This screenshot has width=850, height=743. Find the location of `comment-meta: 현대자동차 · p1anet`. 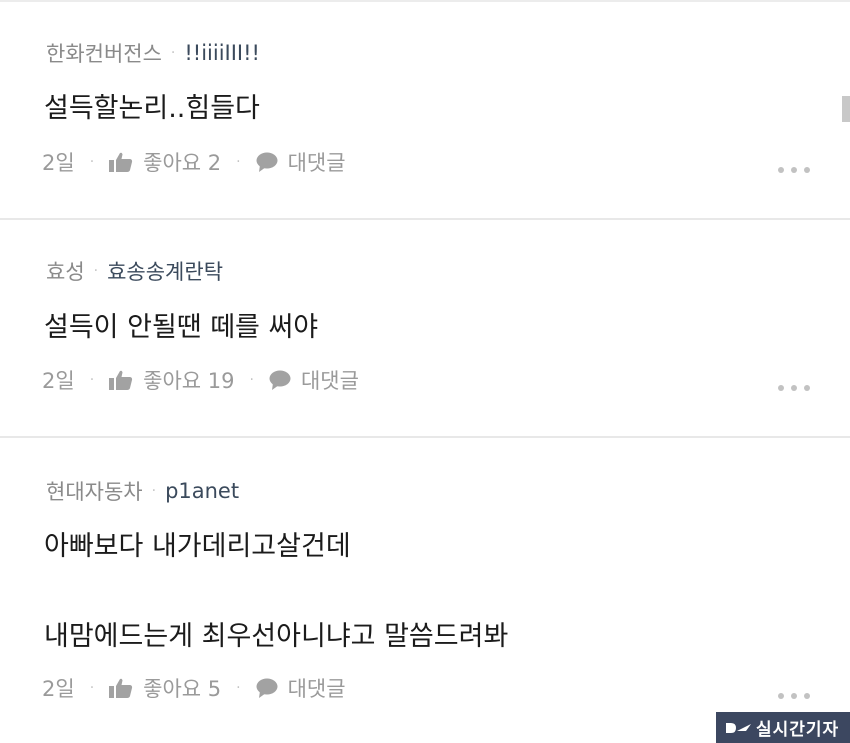

comment-meta: 현대자동차 · p1anet is located at coordinates (142, 491).